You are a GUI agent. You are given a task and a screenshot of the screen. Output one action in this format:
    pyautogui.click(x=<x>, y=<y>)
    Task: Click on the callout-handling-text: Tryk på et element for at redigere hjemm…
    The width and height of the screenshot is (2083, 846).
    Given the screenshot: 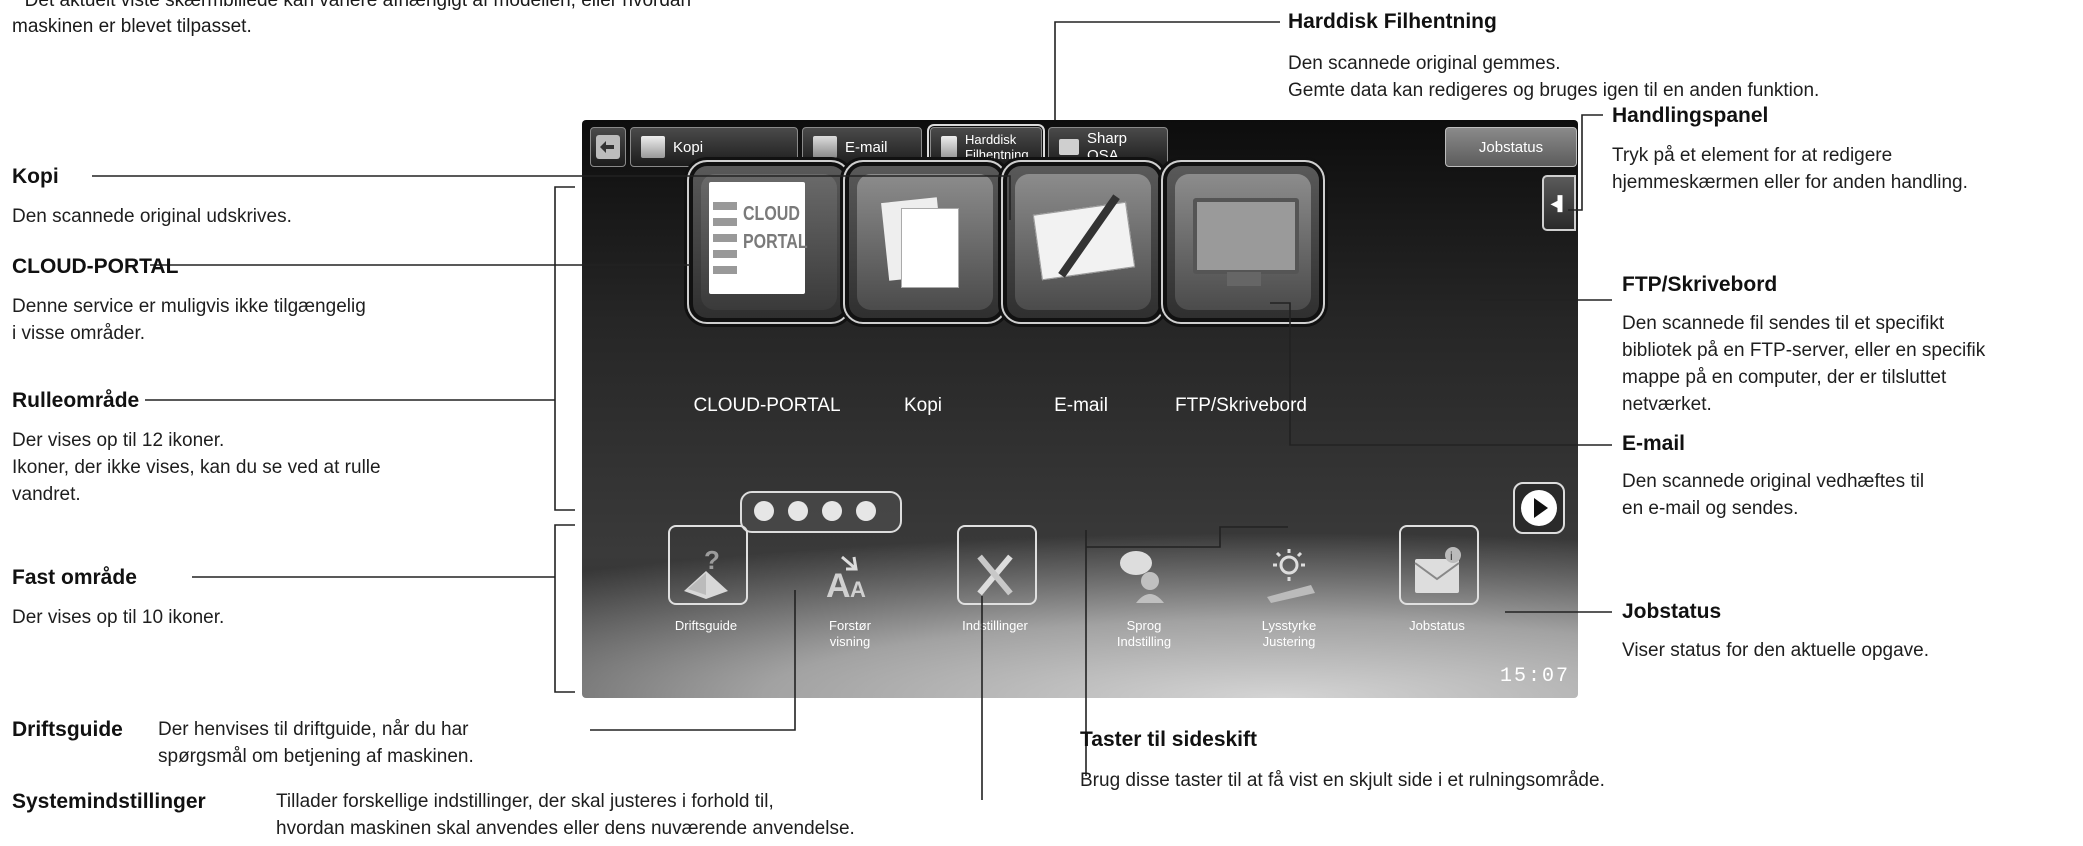 What is the action you would take?
    pyautogui.click(x=1790, y=169)
    